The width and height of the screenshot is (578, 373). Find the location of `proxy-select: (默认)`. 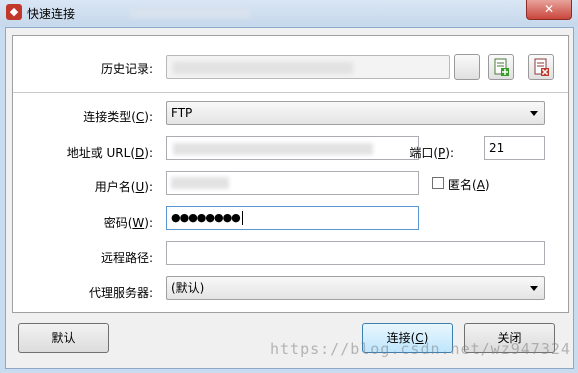

proxy-select: (默认) is located at coordinates (355, 288).